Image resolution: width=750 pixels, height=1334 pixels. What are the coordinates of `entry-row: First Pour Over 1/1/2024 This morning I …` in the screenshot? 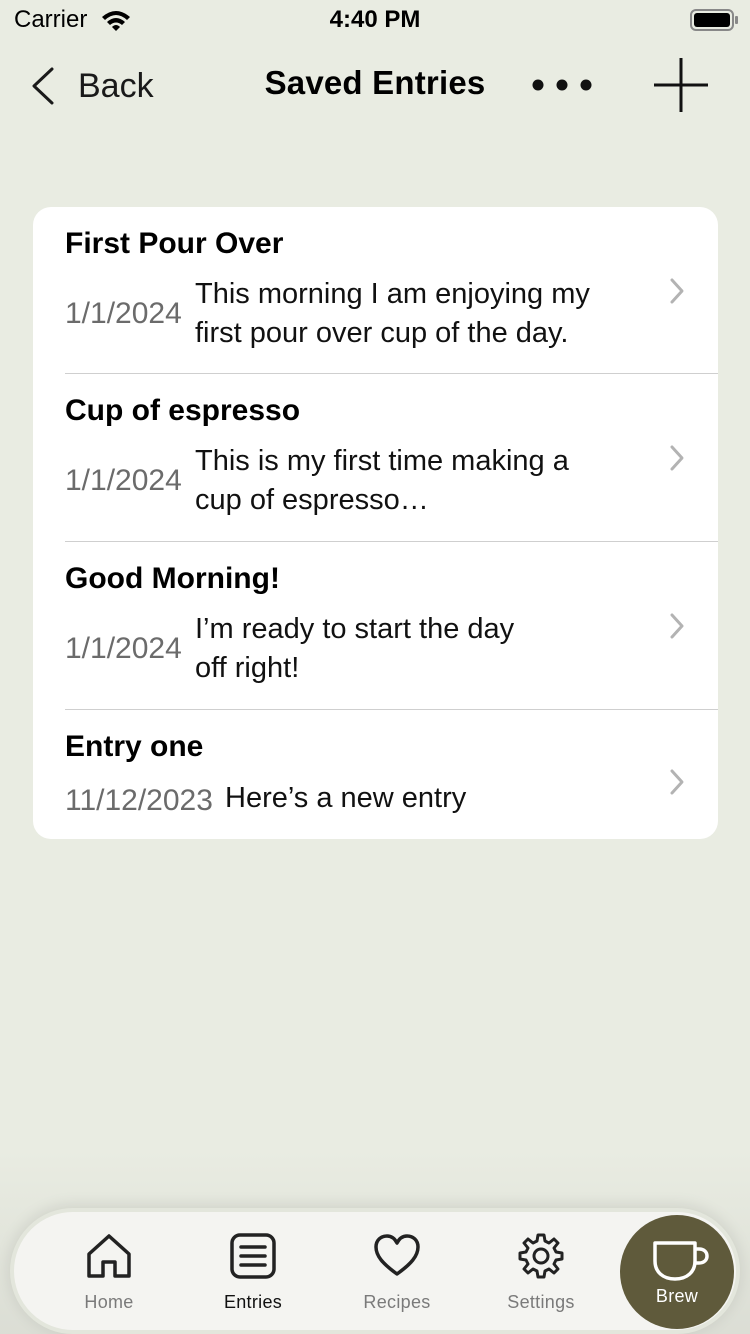 It's located at (375, 290).